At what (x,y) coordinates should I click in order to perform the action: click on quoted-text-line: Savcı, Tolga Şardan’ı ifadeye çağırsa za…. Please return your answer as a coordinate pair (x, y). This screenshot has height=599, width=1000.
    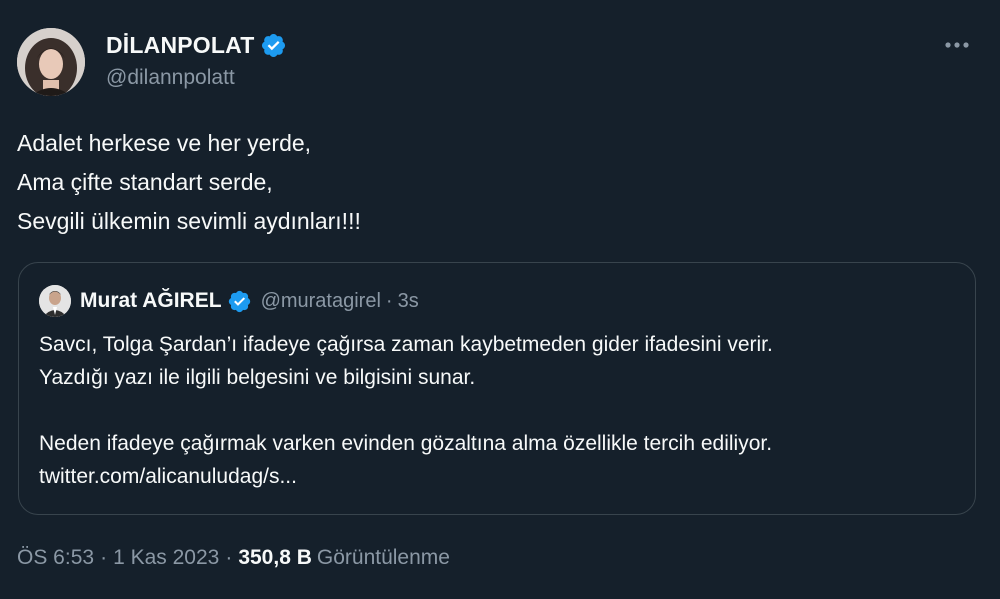
    Looking at the image, I should click on (406, 344).